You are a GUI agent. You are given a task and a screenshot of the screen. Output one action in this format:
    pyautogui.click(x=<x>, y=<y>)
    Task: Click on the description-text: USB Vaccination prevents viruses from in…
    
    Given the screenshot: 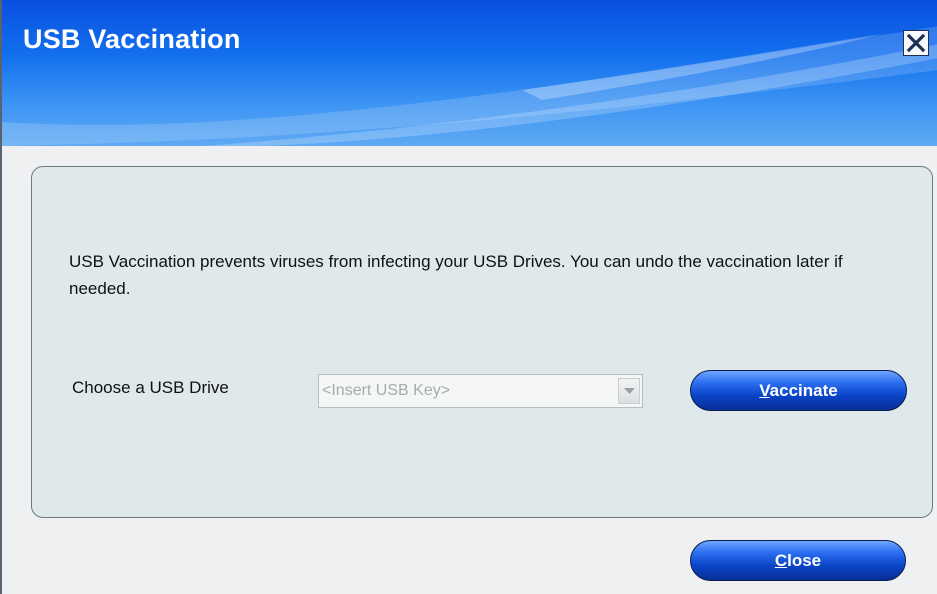 What is the action you would take?
    pyautogui.click(x=456, y=275)
    